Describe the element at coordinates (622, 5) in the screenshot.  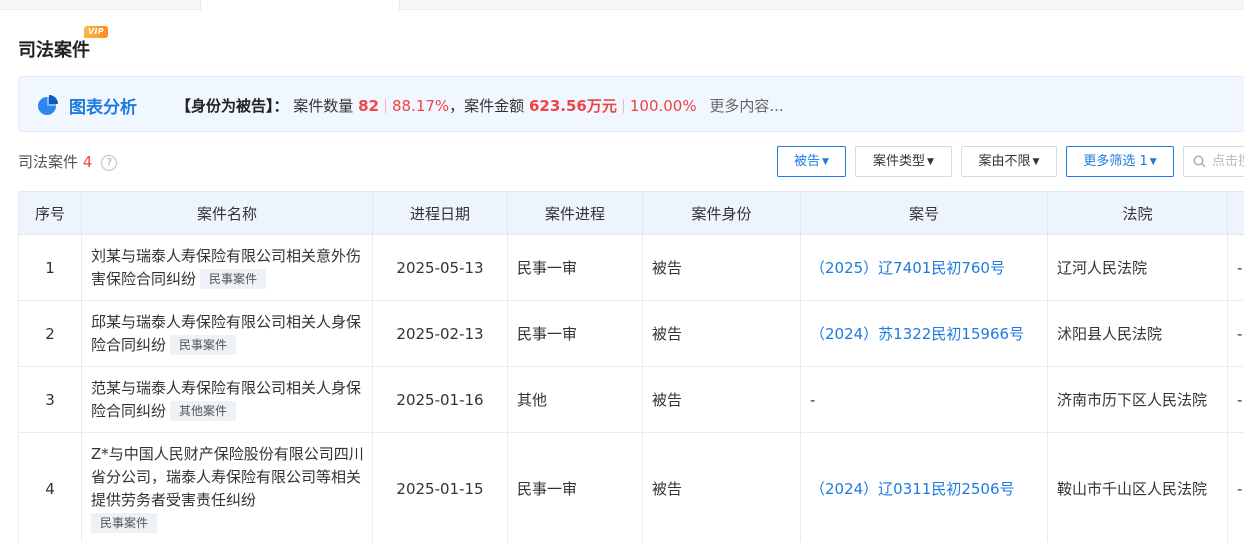
I see `top-tab-strip` at that location.